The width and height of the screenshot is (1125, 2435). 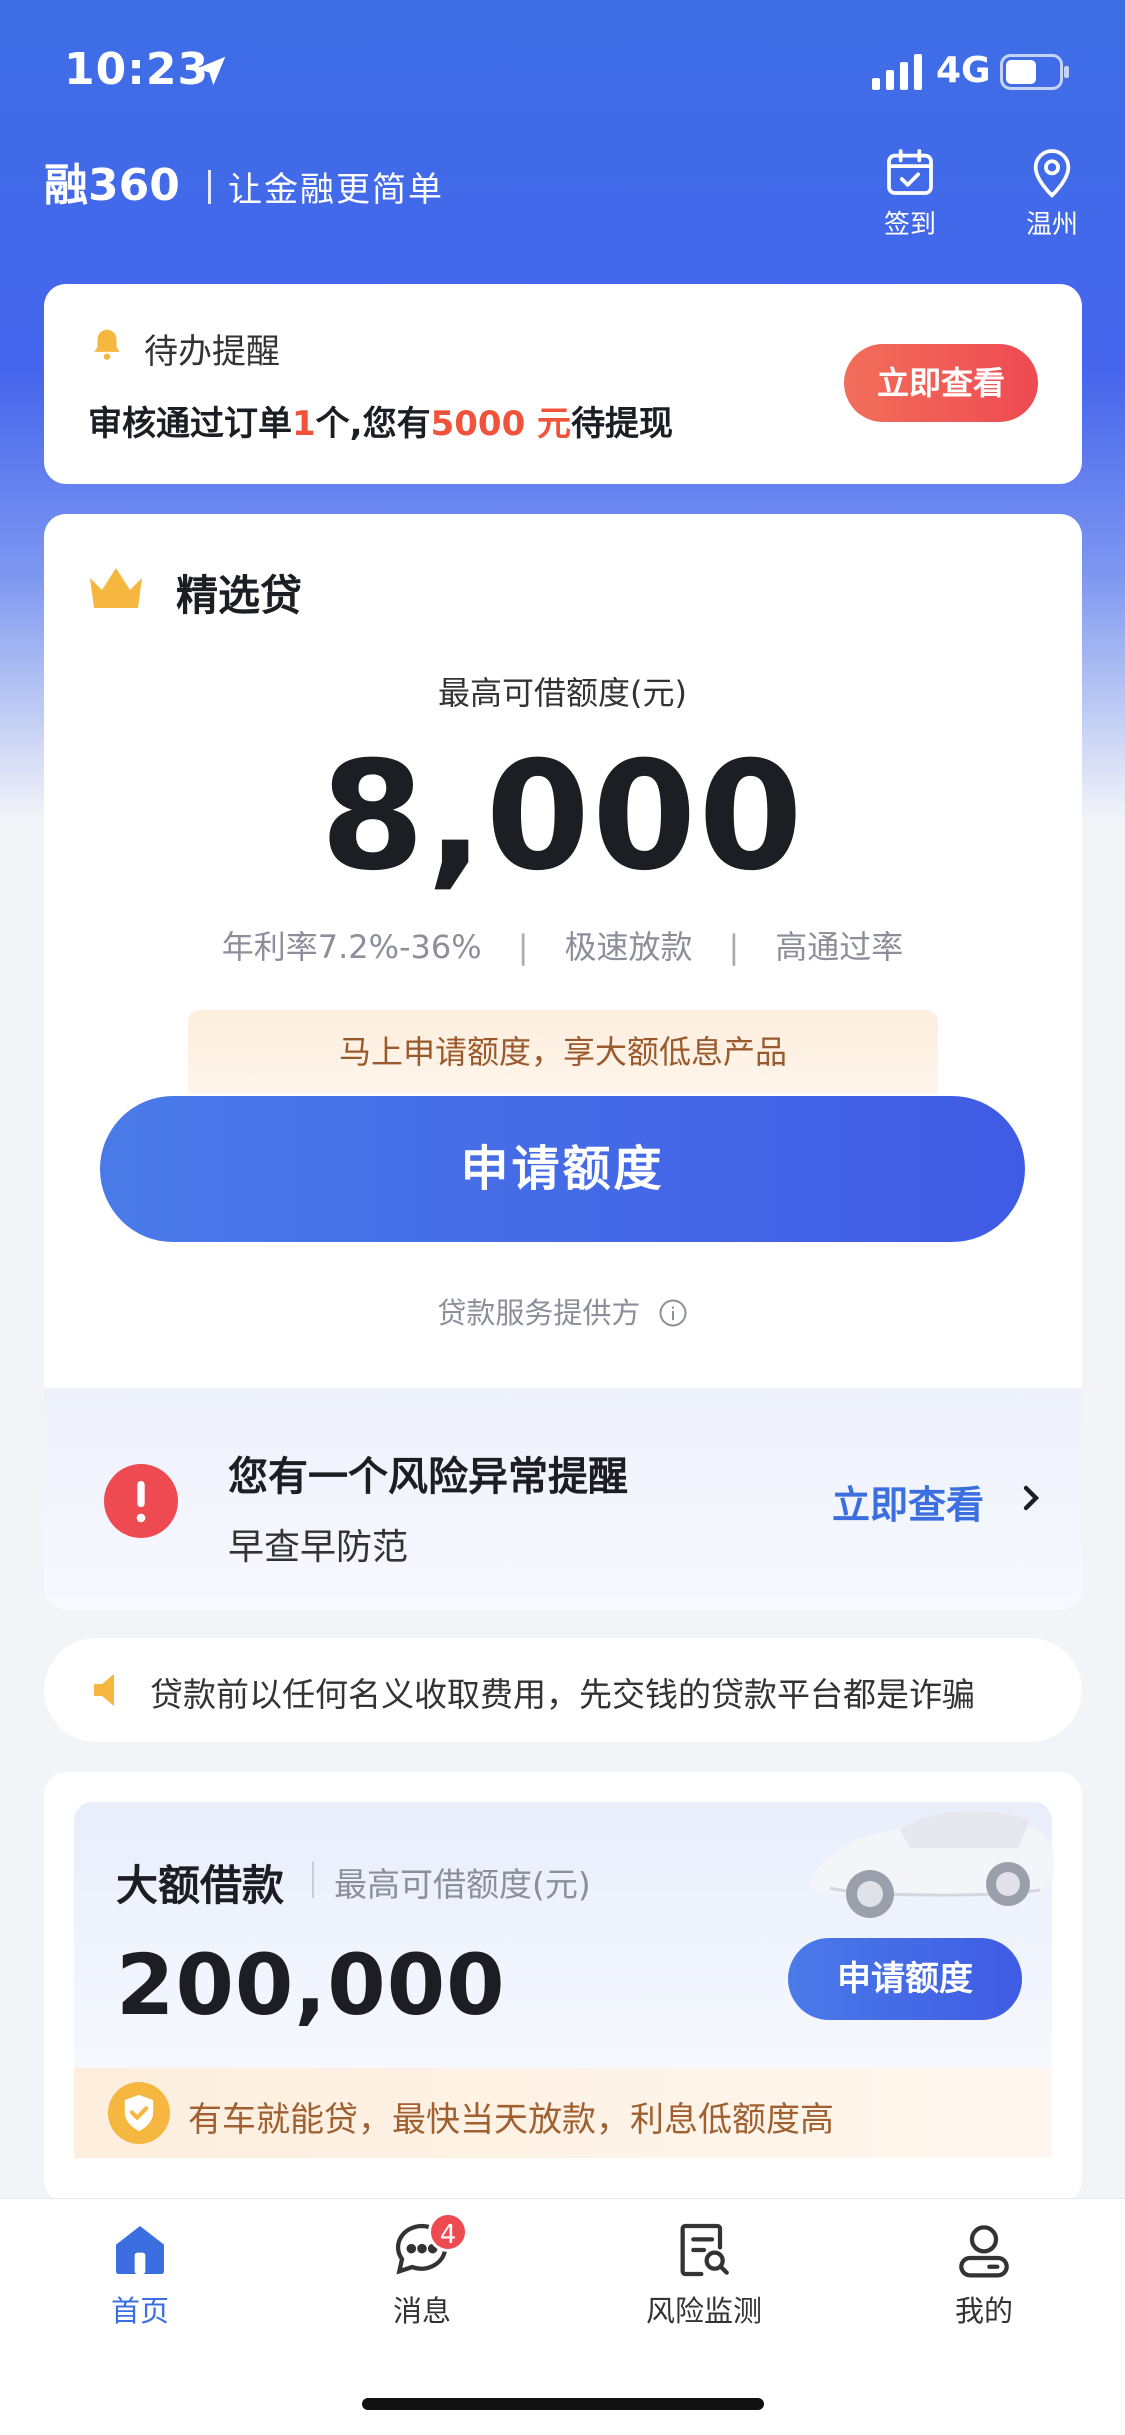 What do you see at coordinates (313, 1880) in the screenshot?
I see `title-divider` at bounding box center [313, 1880].